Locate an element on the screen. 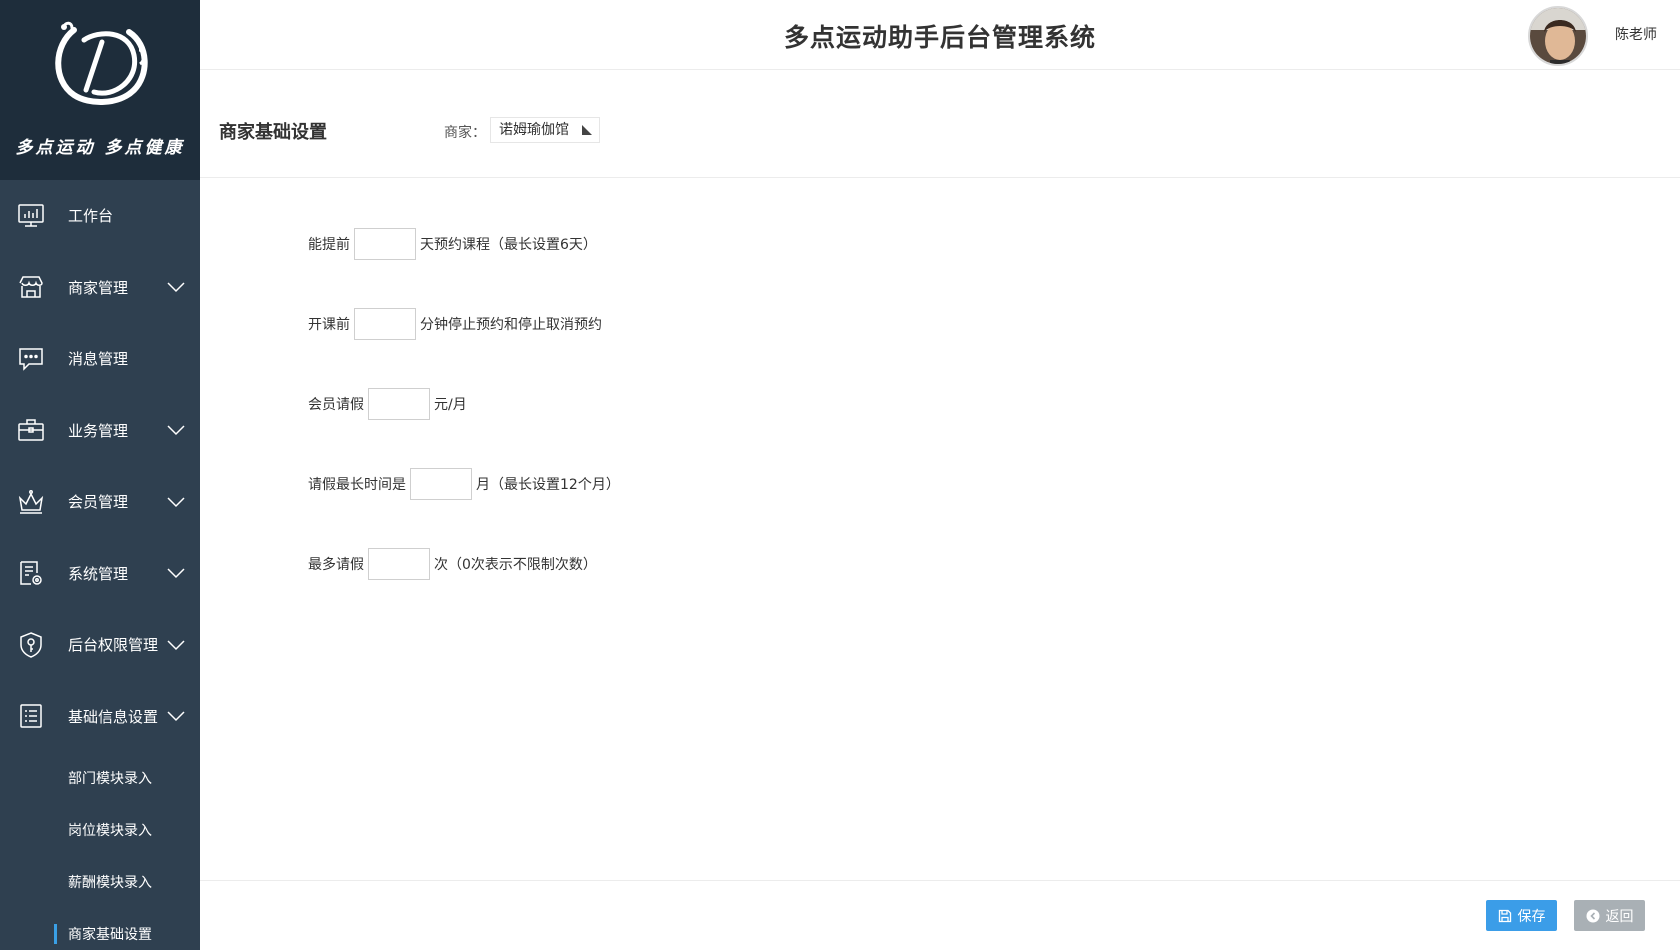 This screenshot has height=950, width=1680. dropdown-corner-icon is located at coordinates (587, 130).